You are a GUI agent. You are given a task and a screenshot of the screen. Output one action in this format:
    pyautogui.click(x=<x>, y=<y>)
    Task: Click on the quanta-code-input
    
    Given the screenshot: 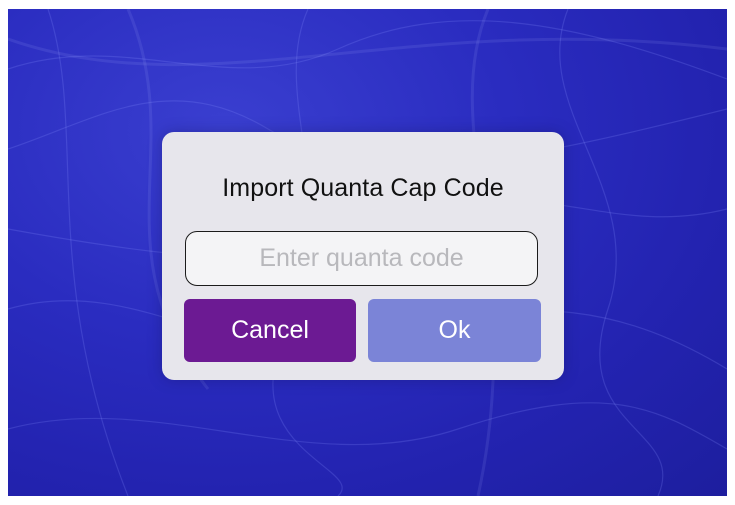 What is the action you would take?
    pyautogui.click(x=361, y=258)
    